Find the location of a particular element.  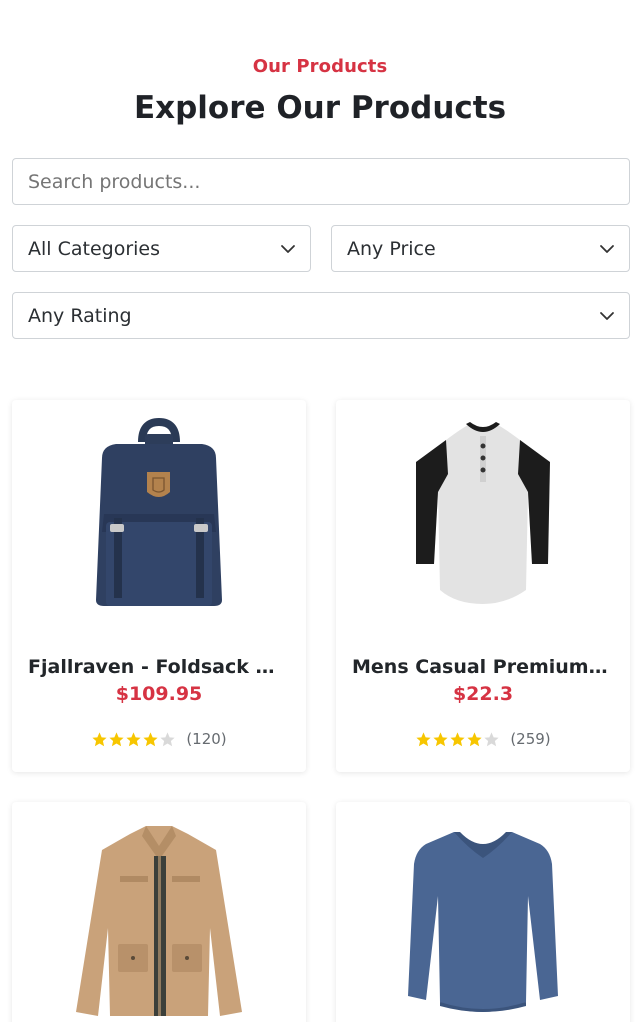

price-select-value: Any Price is located at coordinates (391, 248).